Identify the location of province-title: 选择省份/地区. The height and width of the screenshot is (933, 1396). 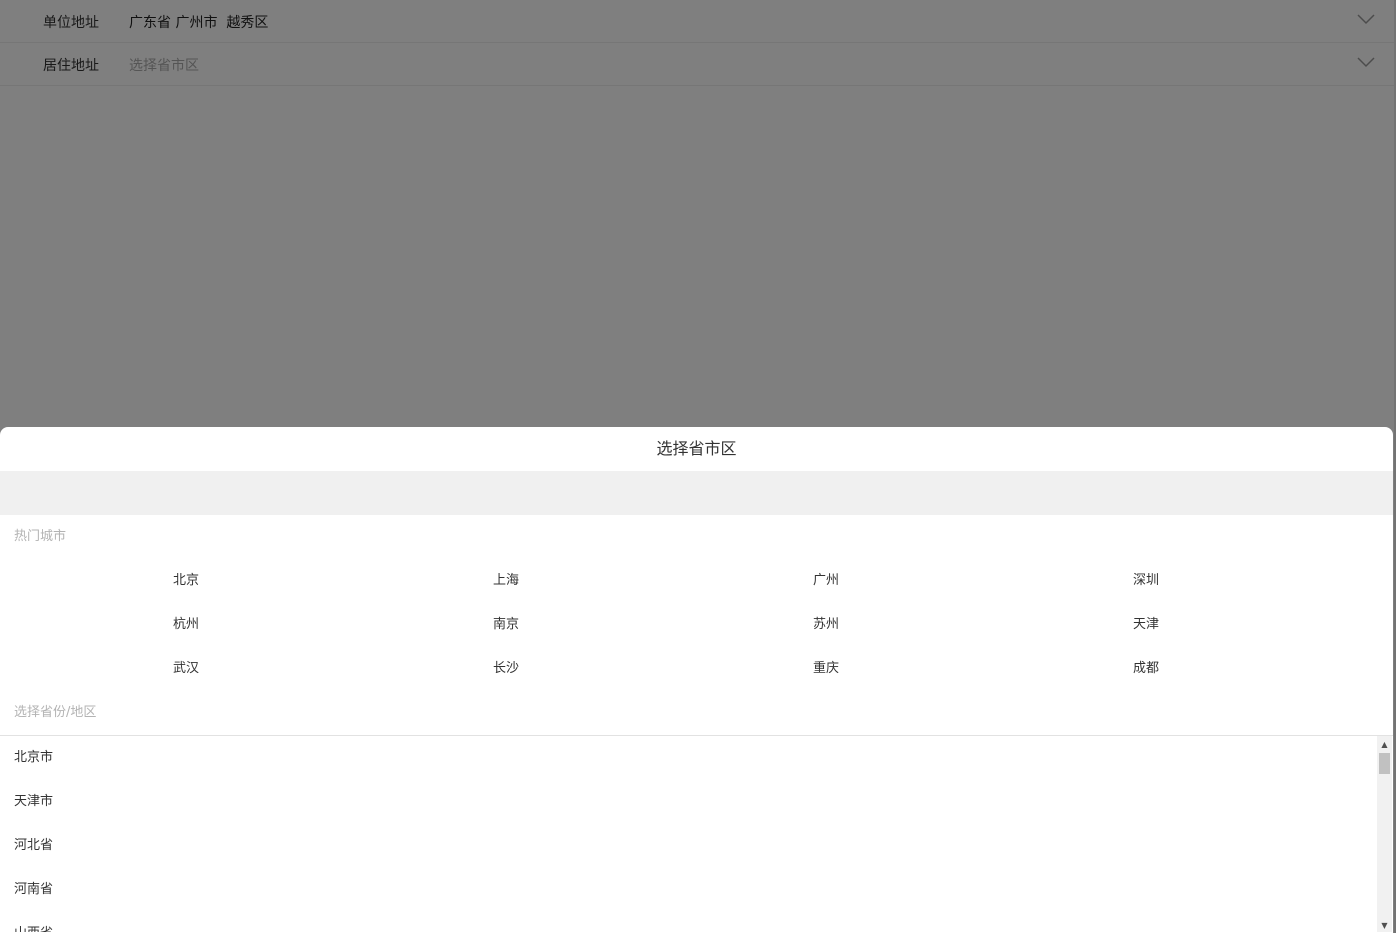
(55, 712).